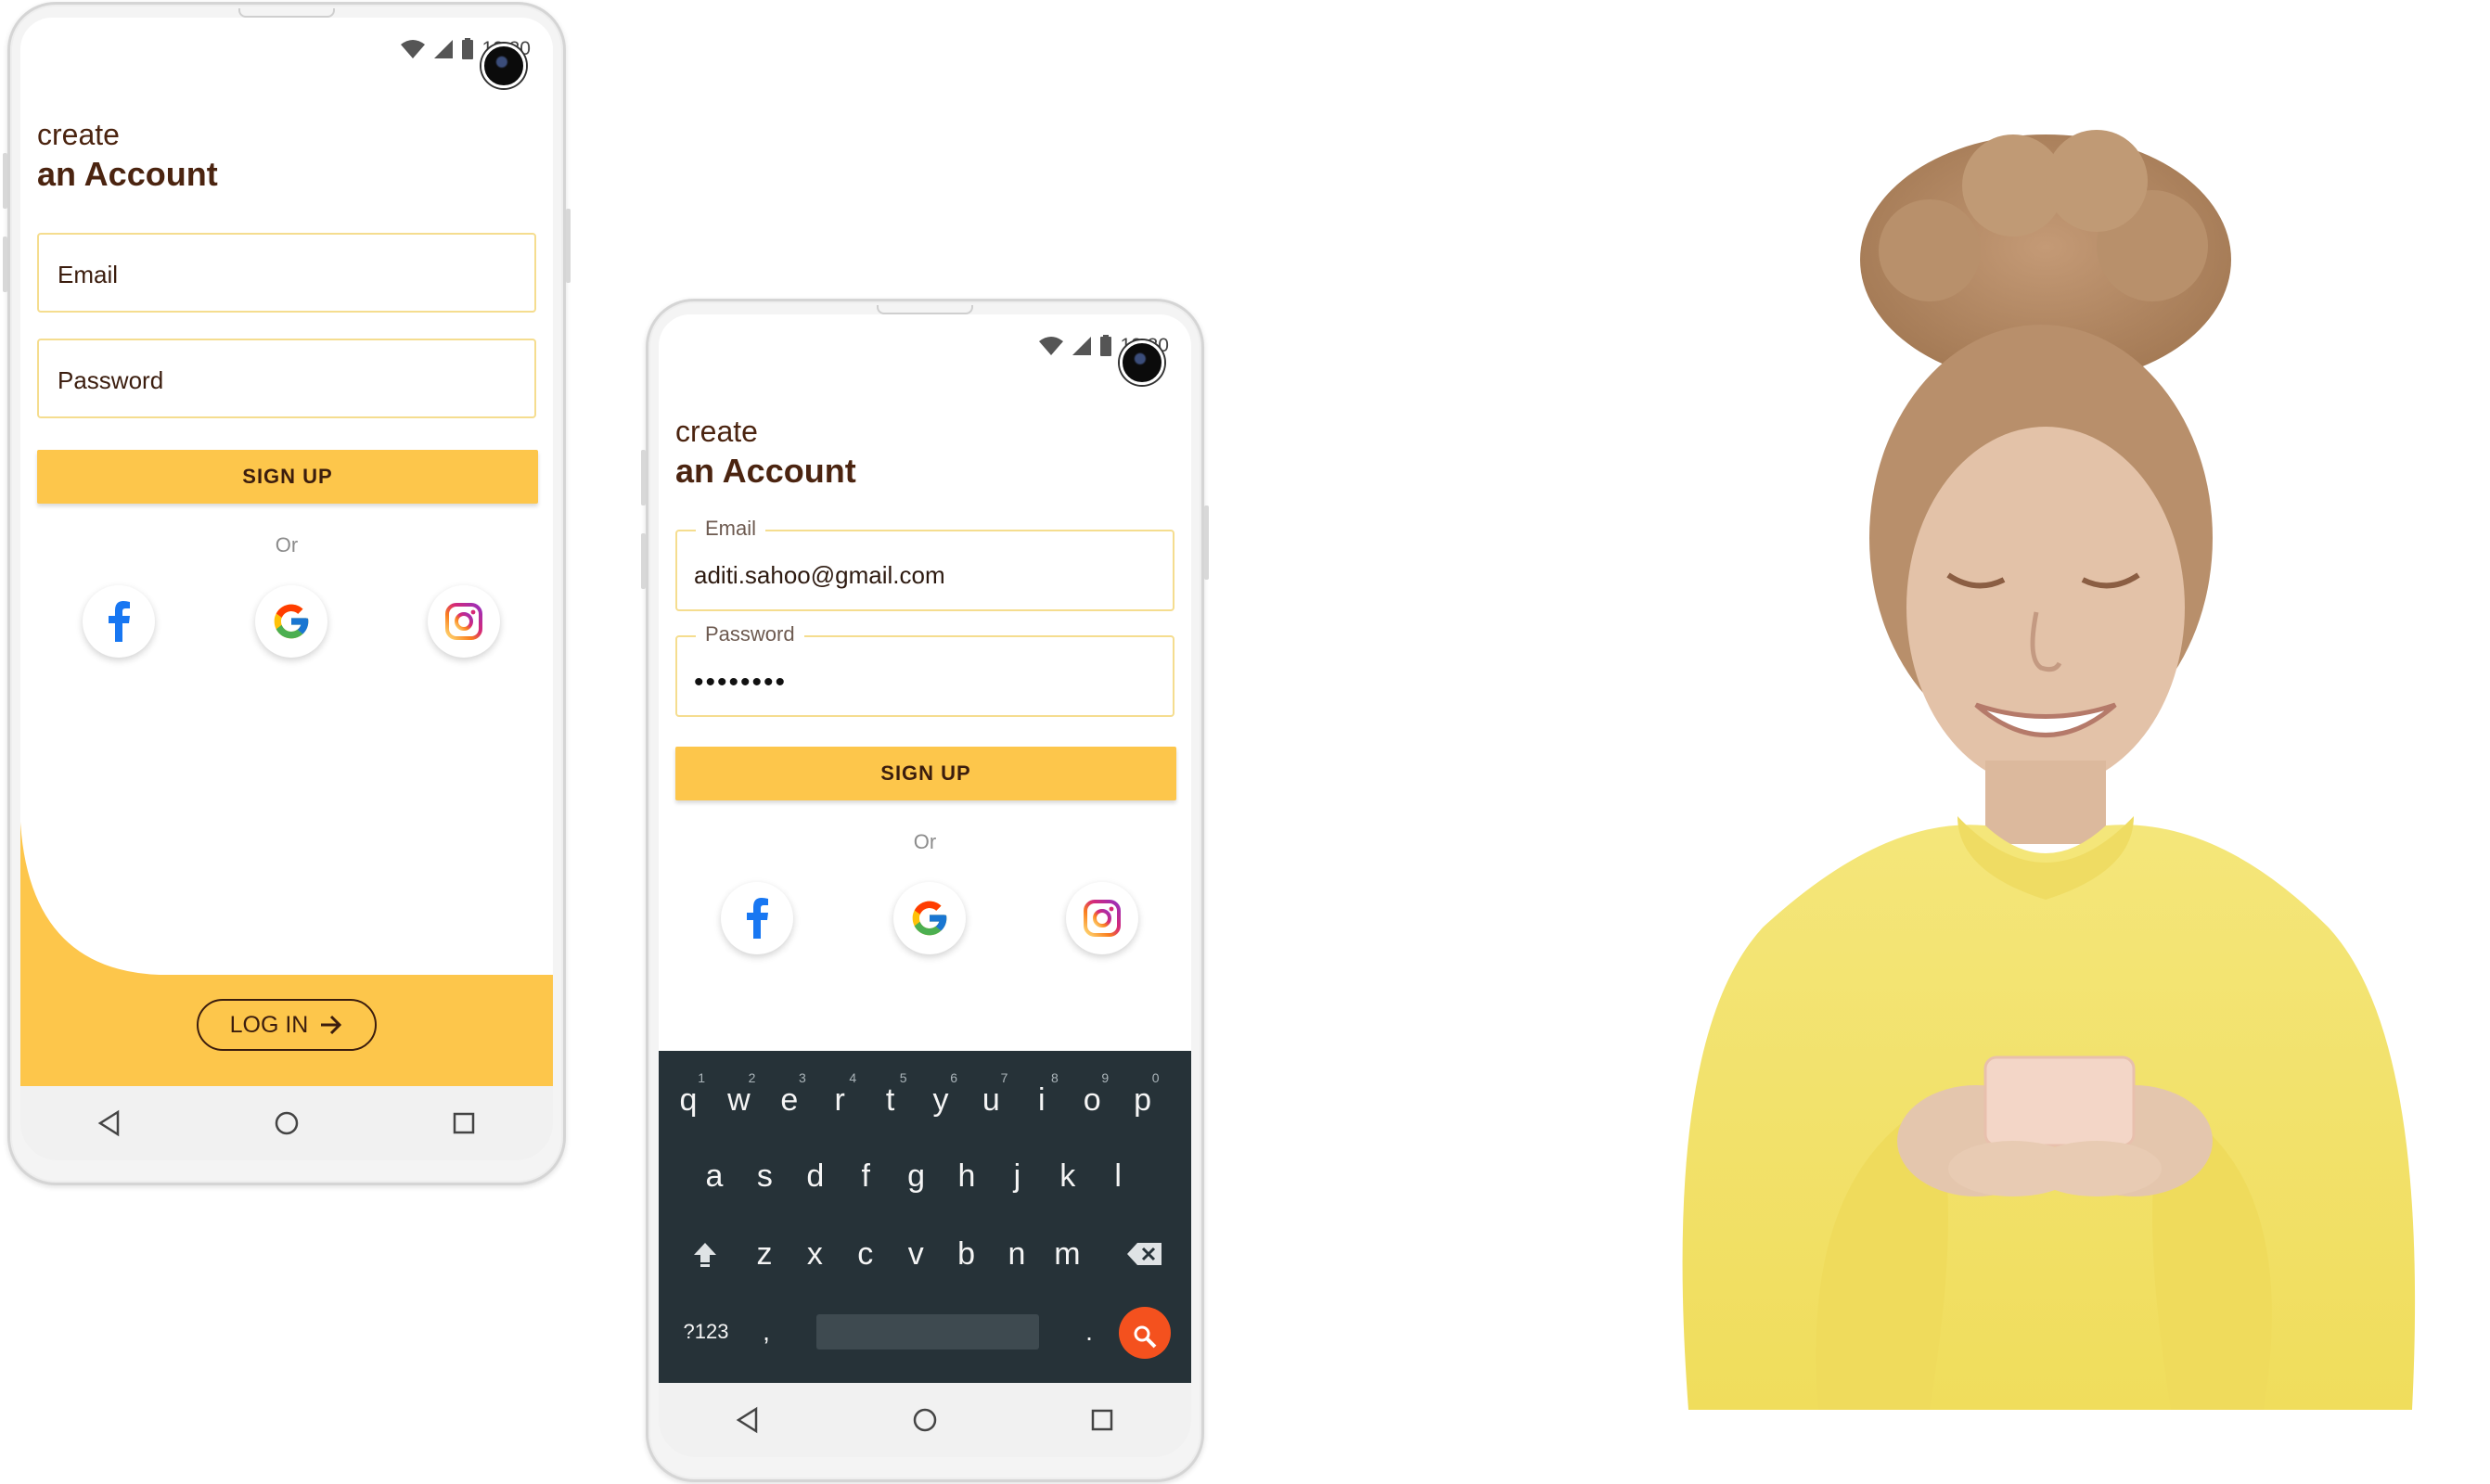 The width and height of the screenshot is (2490, 1484). Describe the element at coordinates (916, 1254) in the screenshot. I see `key-v: v` at that location.